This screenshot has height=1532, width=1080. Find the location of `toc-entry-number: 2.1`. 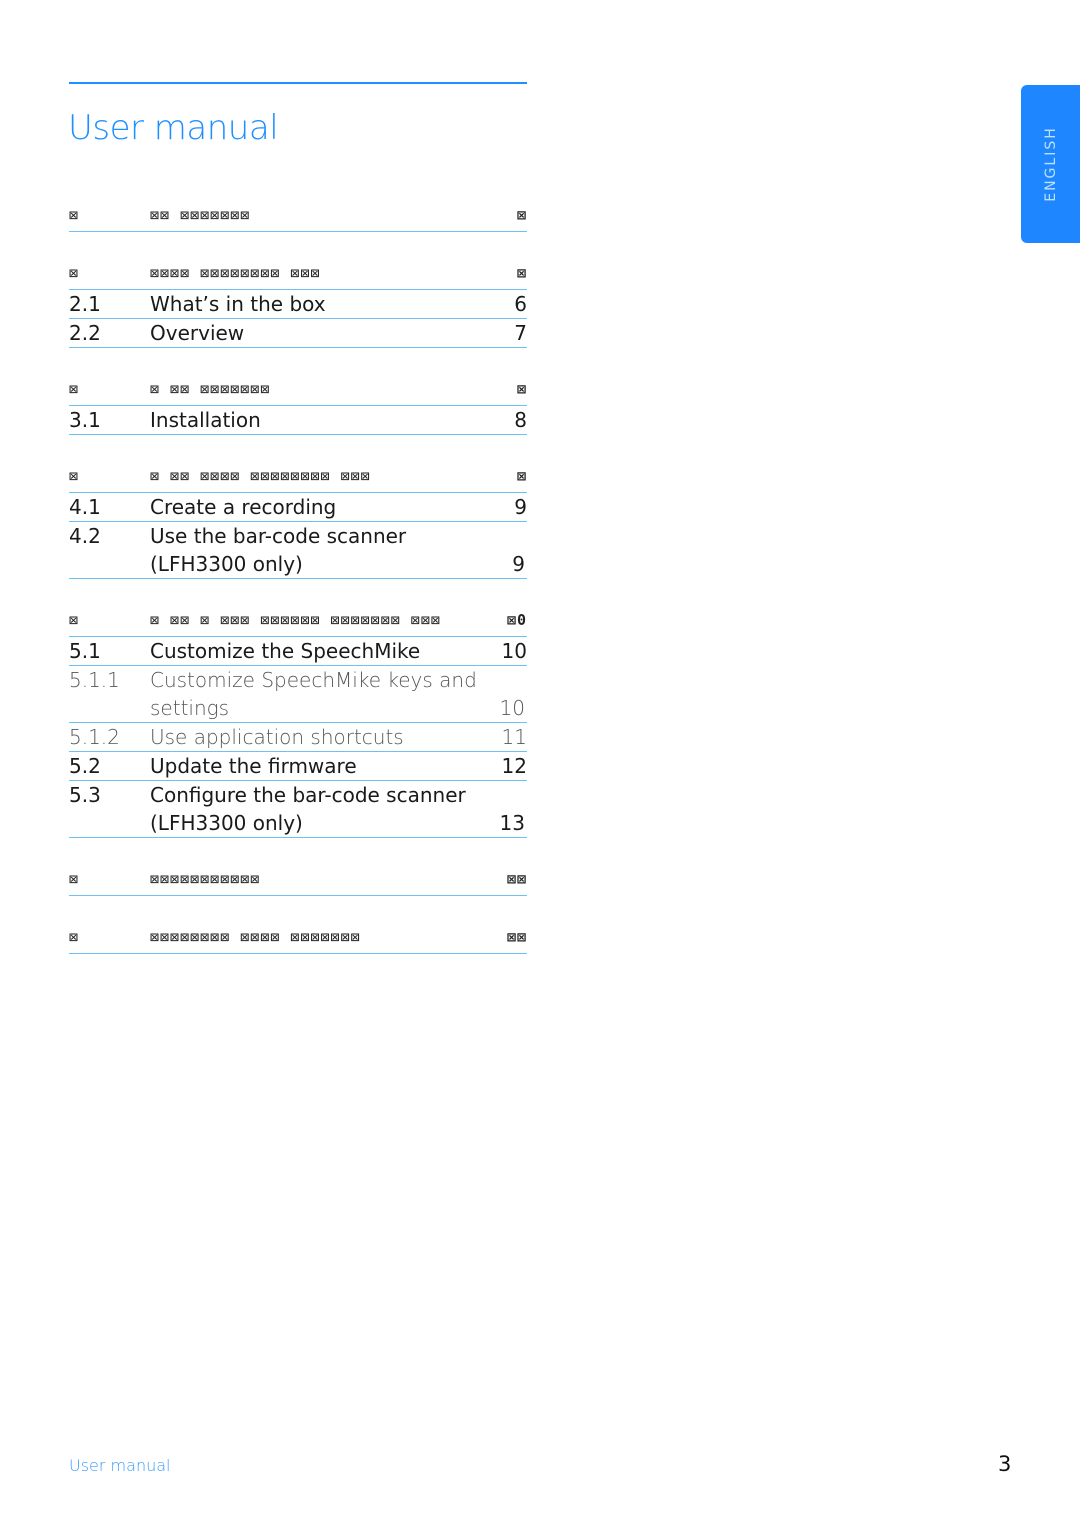

toc-entry-number: 2.1 is located at coordinates (85, 304).